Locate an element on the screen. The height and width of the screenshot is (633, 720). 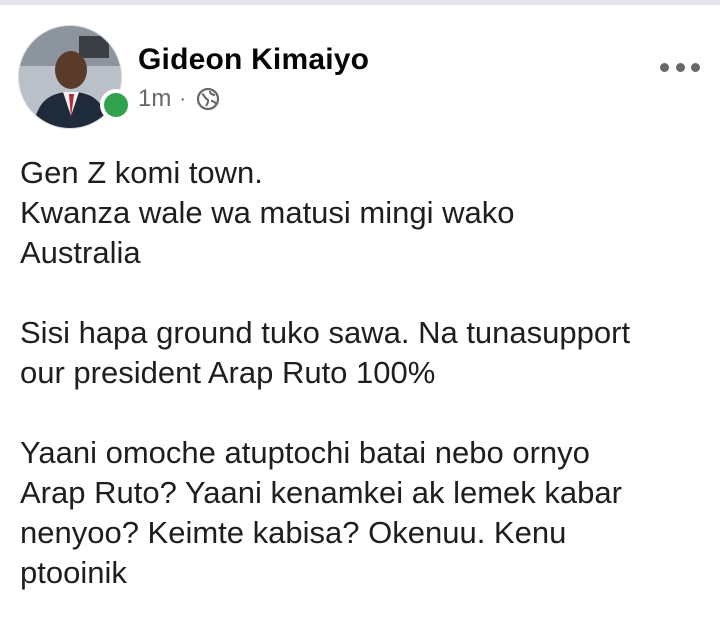
more-options-button is located at coordinates (680, 67).